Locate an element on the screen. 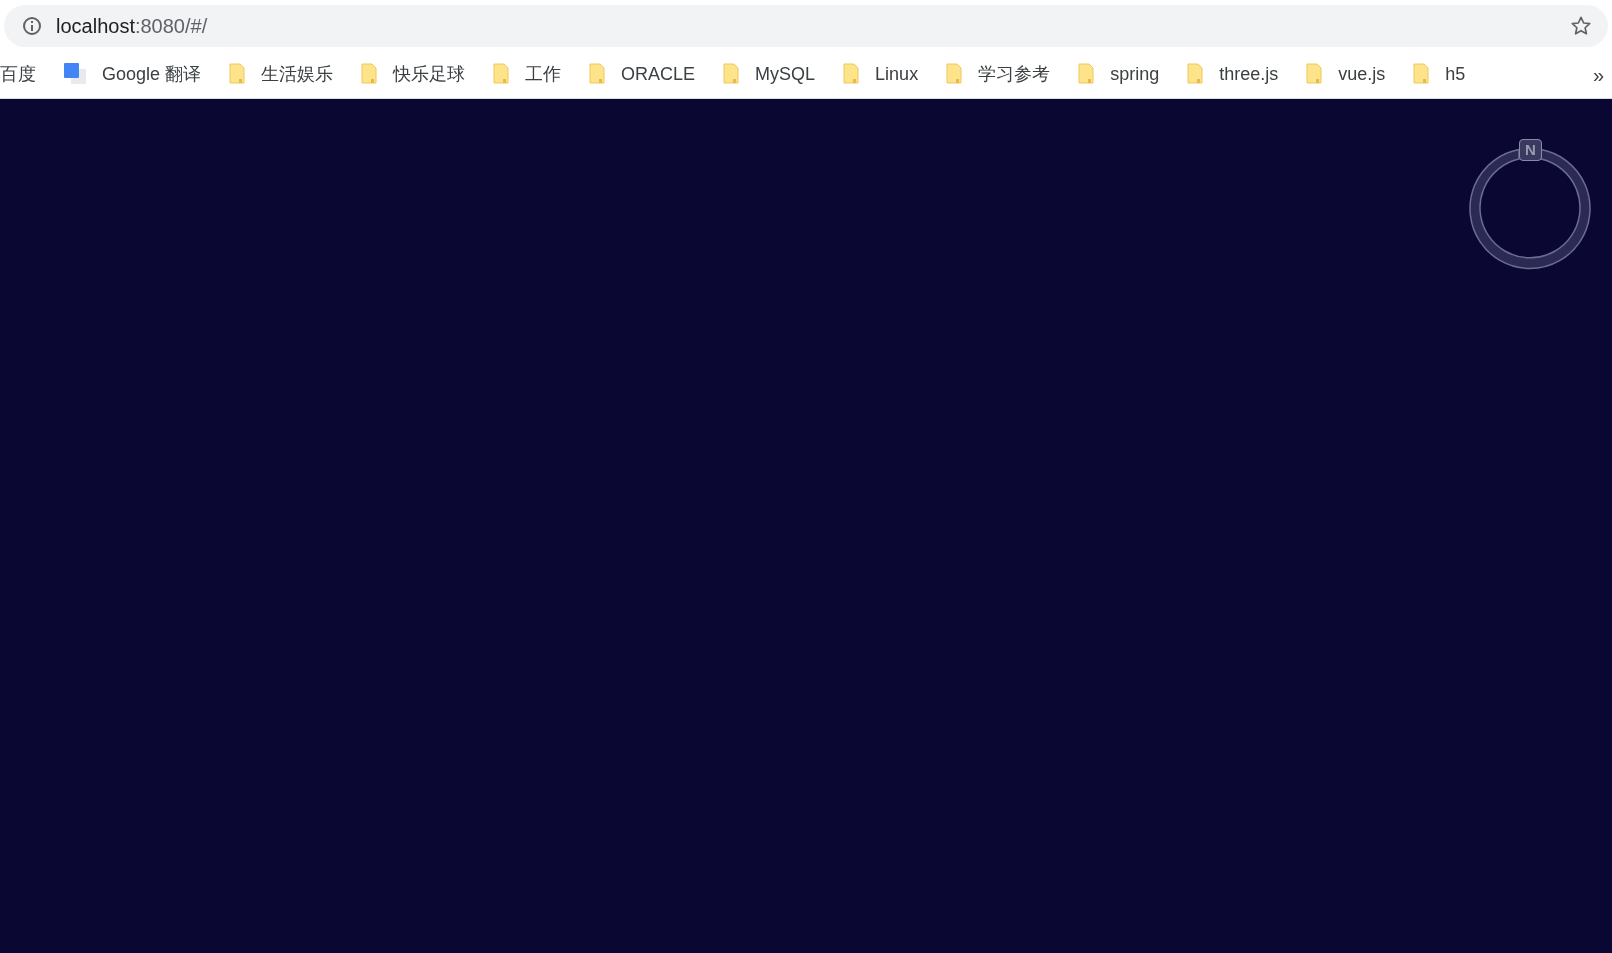 The width and height of the screenshot is (1612, 953). bookmark-item: ORACLE is located at coordinates (642, 74).